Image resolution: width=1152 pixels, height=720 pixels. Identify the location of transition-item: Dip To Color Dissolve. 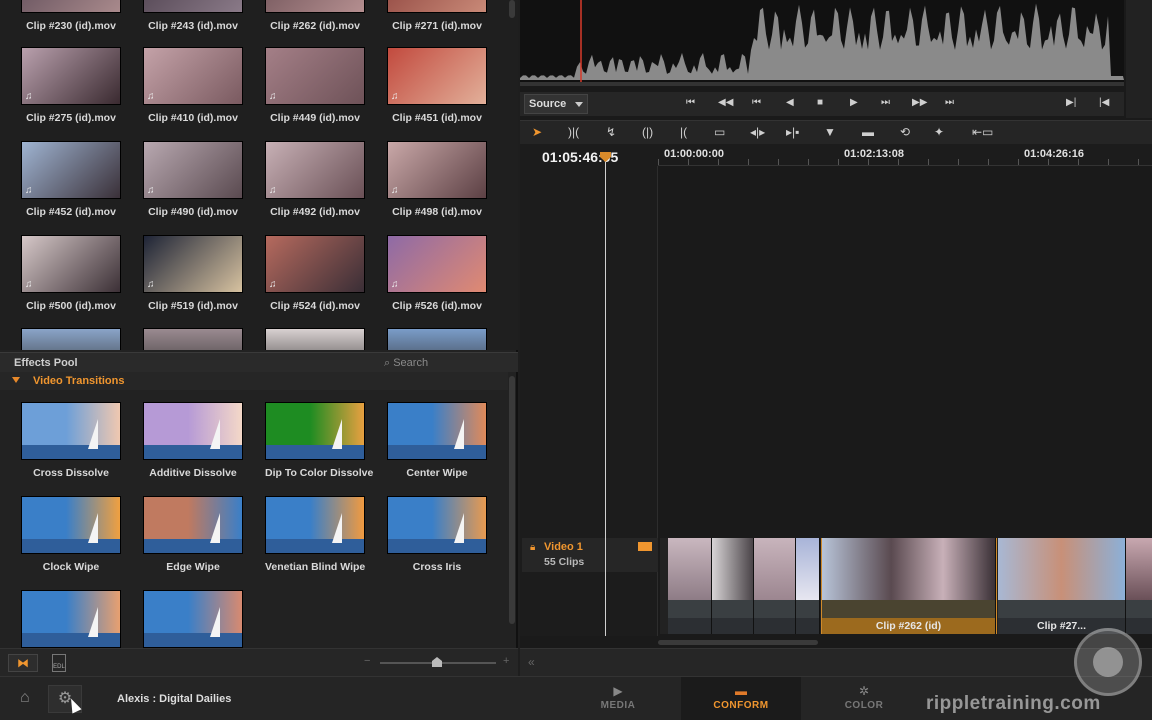
(319, 440).